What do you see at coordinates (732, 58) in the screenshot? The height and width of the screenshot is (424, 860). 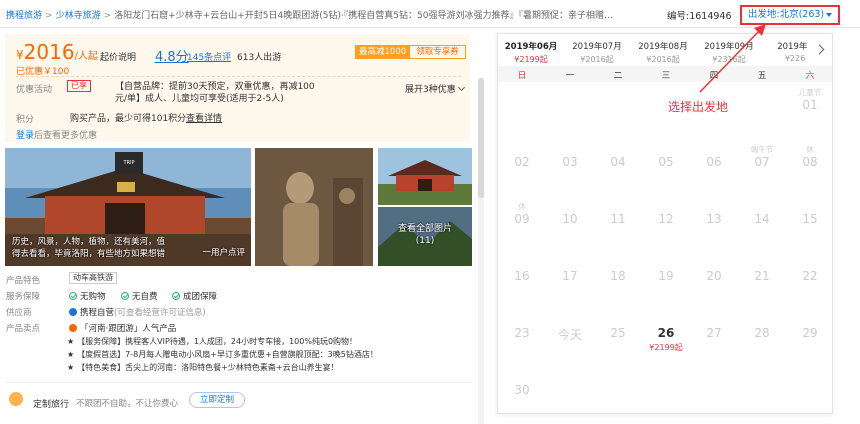 I see `annotation-arrow` at bounding box center [732, 58].